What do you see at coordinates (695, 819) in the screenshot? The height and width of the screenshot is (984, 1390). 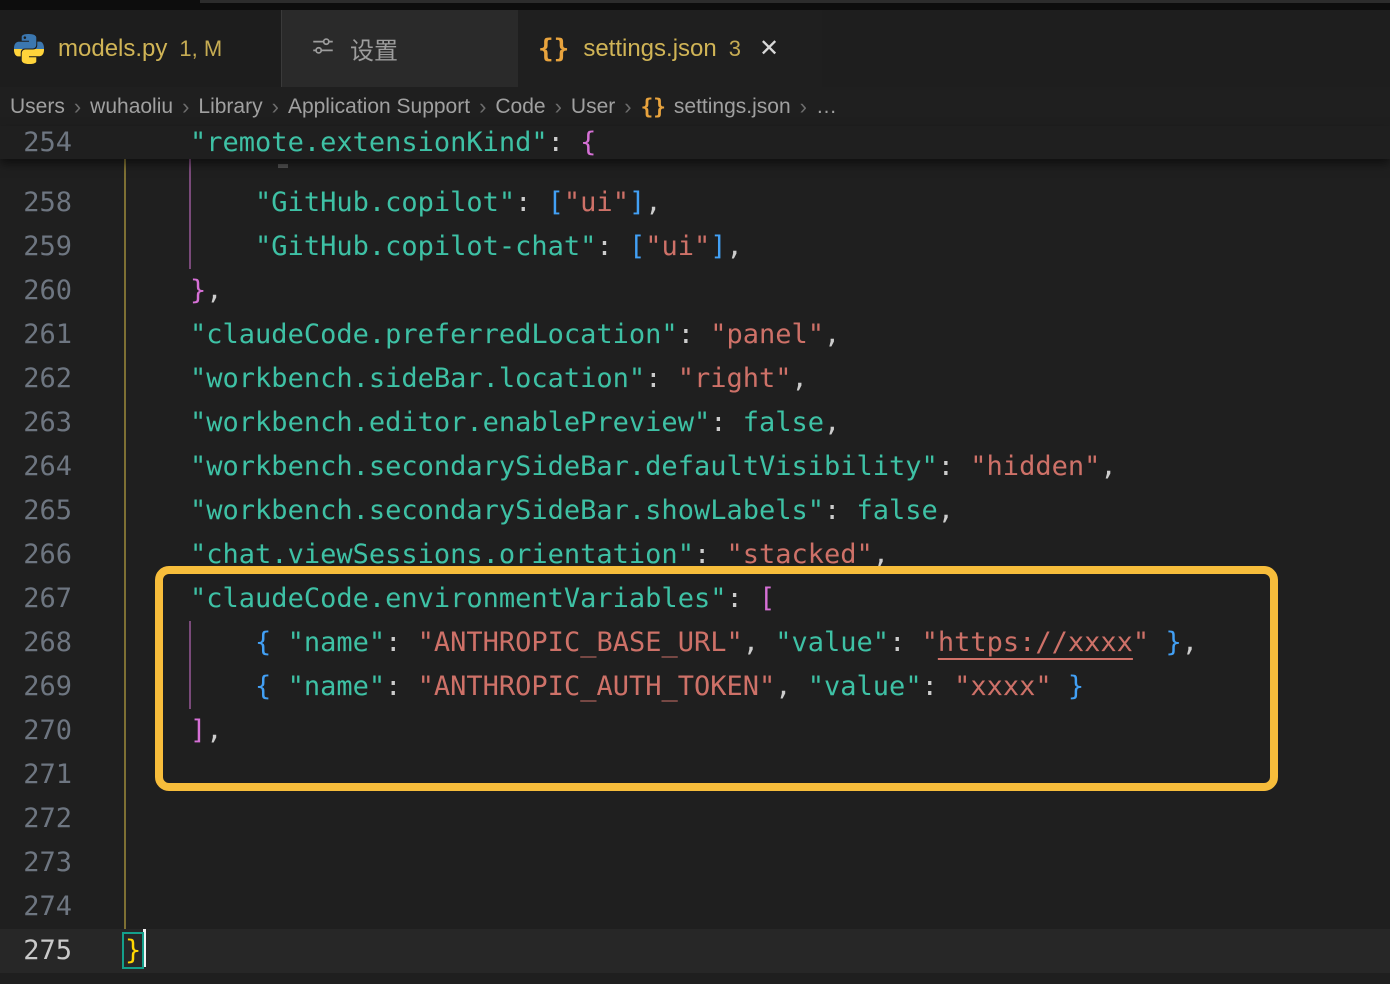 I see `code-line: 272` at bounding box center [695, 819].